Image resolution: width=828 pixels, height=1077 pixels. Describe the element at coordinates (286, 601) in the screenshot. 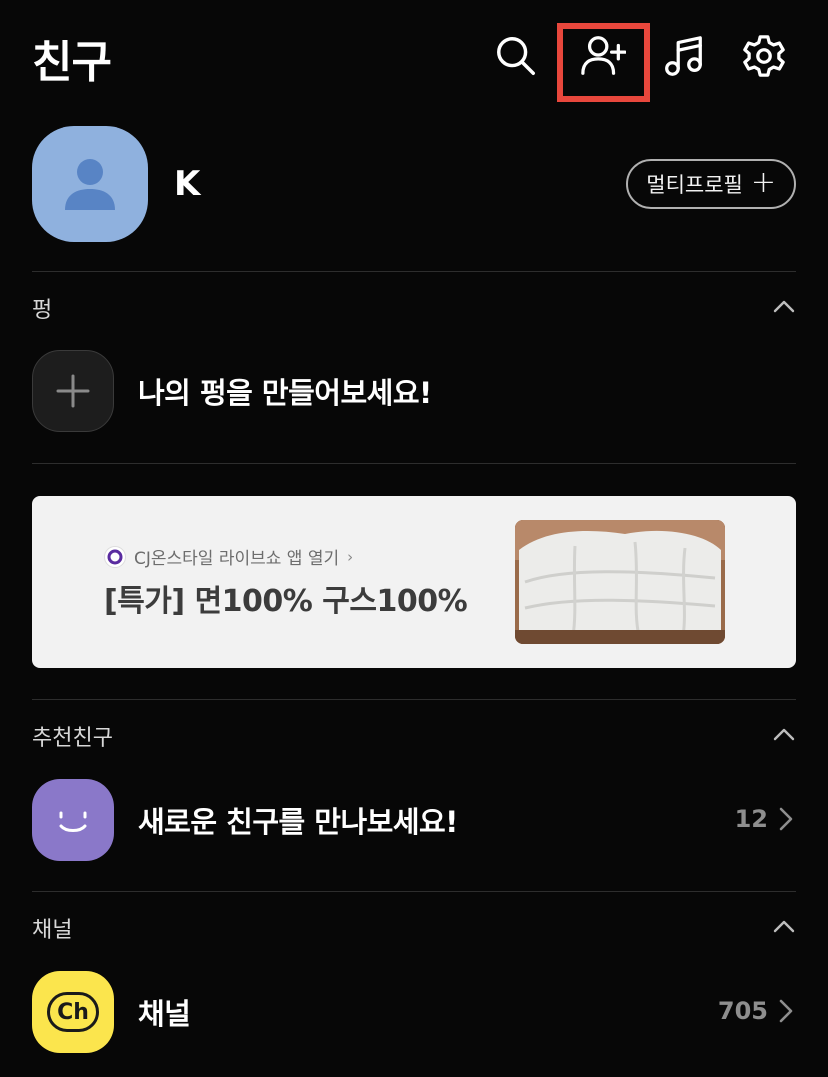

I see `ad-title: [특가] 면100% 구스100%` at that location.